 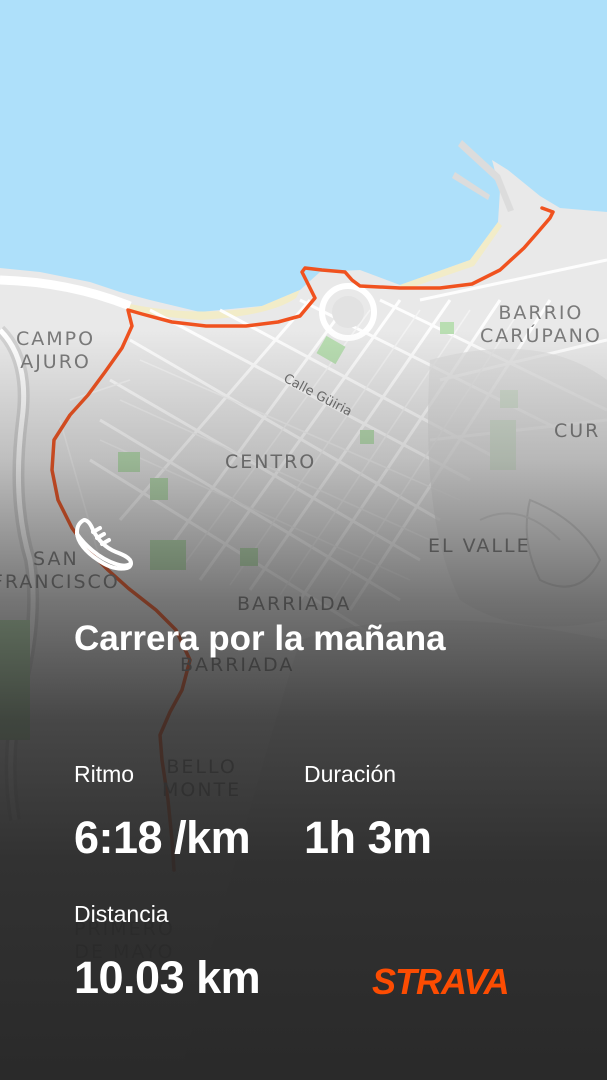 What do you see at coordinates (368, 837) in the screenshot?
I see `duration-value: 1h 3m` at bounding box center [368, 837].